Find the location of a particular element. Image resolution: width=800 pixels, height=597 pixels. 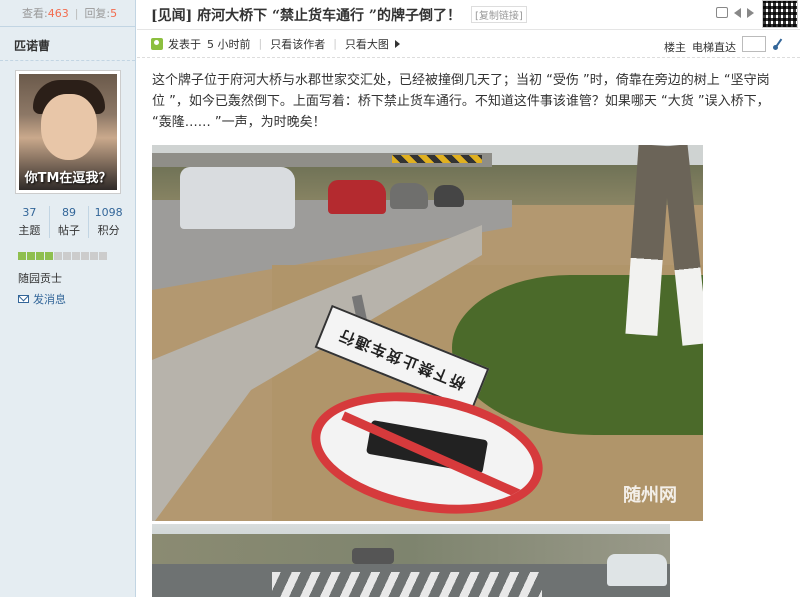

next-thread-icon is located at coordinates (750, 13).